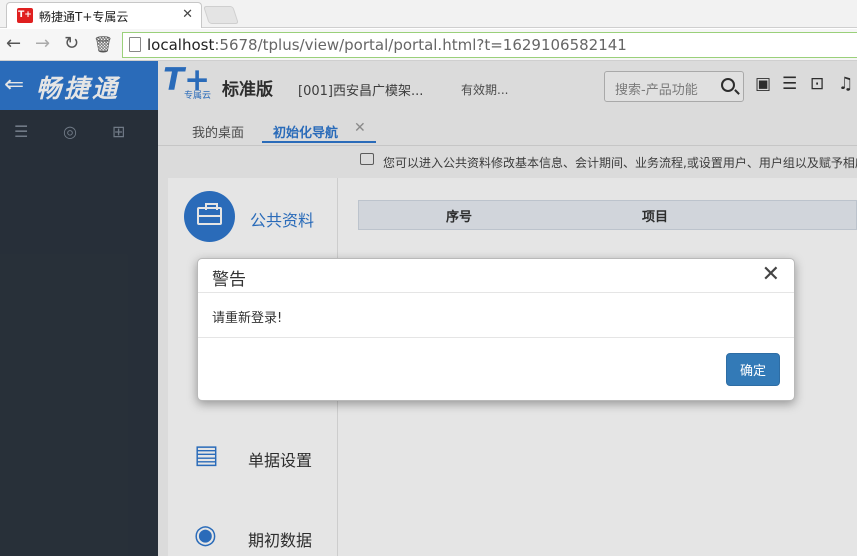 The width and height of the screenshot is (857, 556). What do you see at coordinates (103, 44) in the screenshot?
I see `trash-icon: 🗑` at bounding box center [103, 44].